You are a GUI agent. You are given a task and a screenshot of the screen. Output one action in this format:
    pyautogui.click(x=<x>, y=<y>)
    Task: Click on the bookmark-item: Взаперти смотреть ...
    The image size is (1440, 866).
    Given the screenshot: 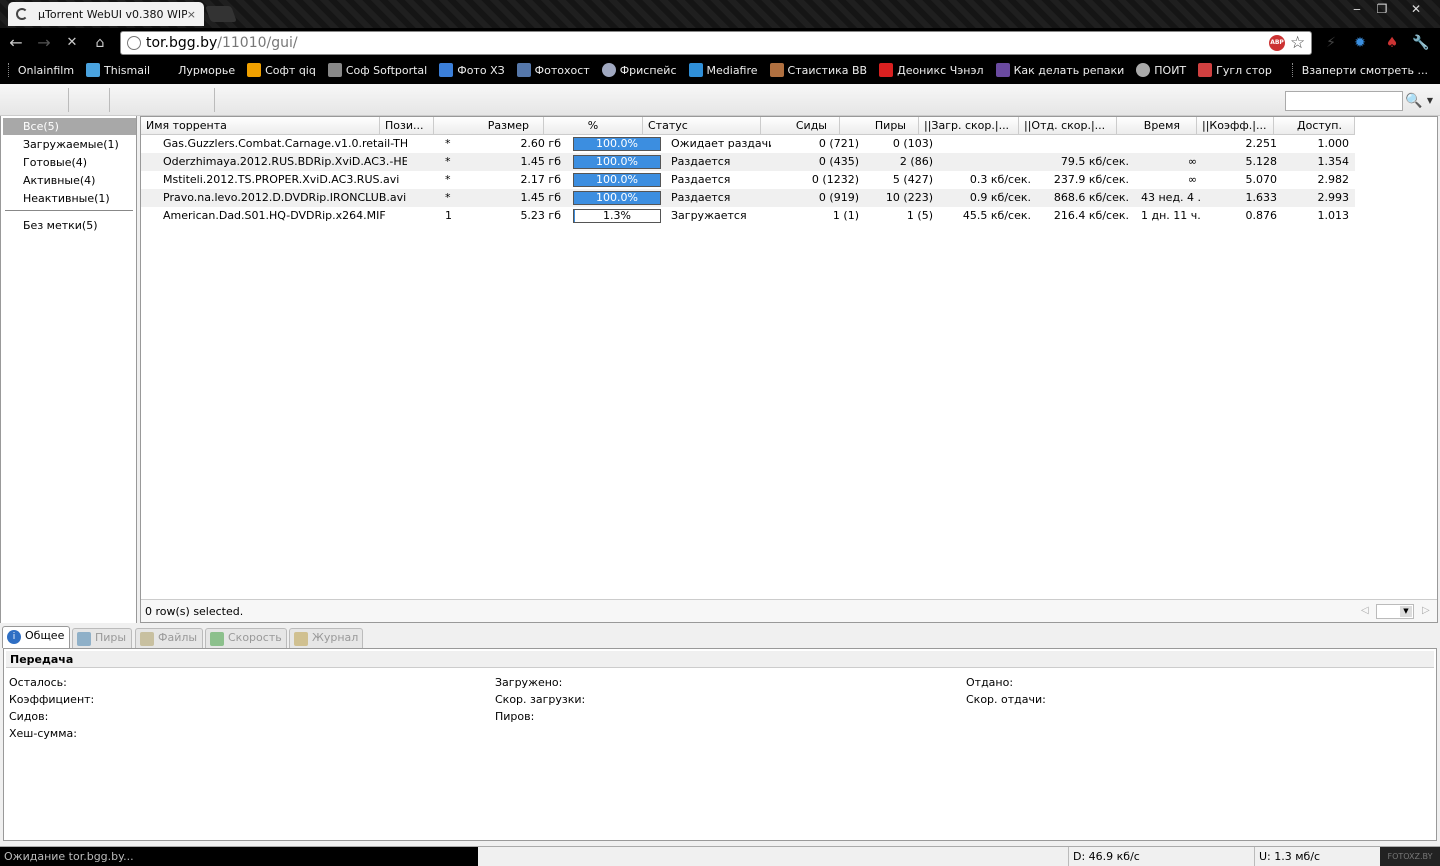 What is the action you would take?
    pyautogui.click(x=1365, y=70)
    